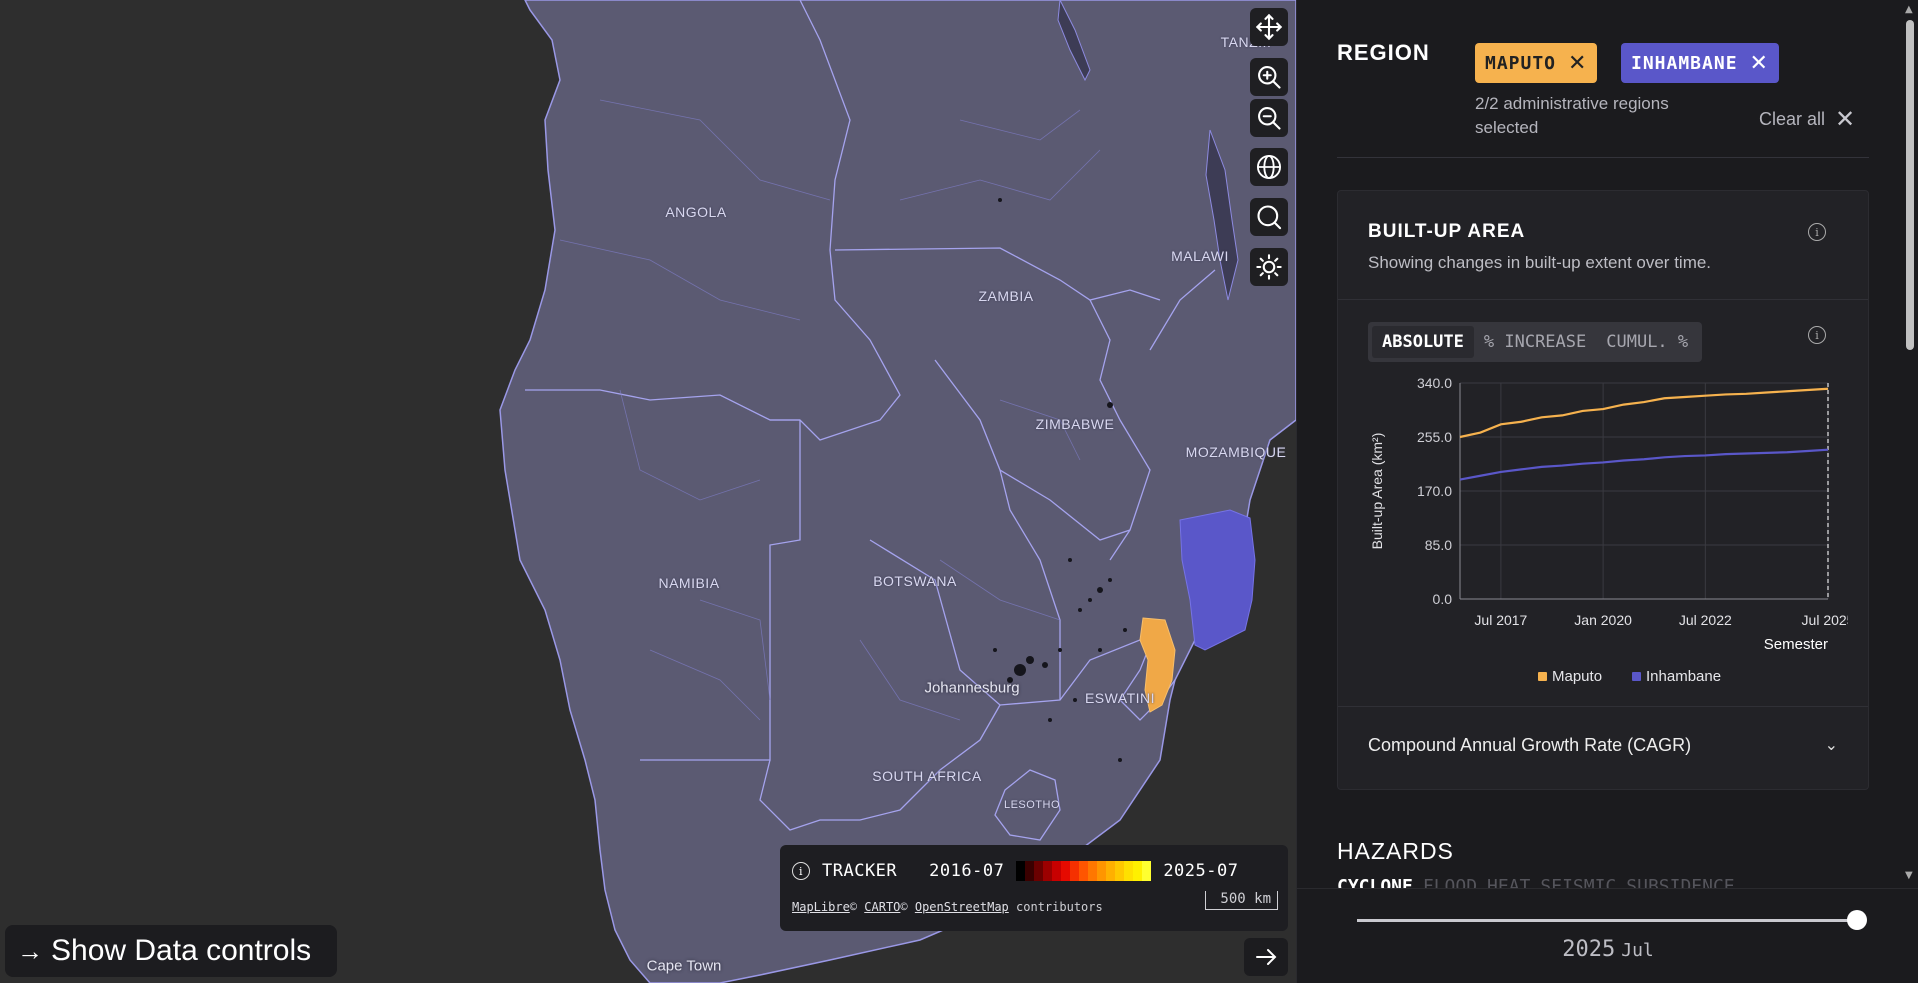 The image size is (1918, 983). I want to click on x-axis-label: Semester, so click(1796, 644).